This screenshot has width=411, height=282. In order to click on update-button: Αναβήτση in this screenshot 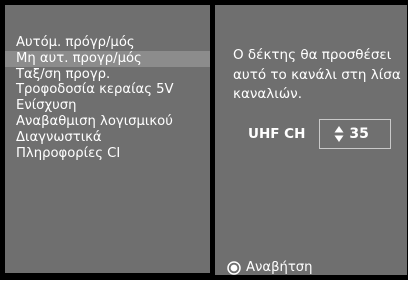, I will do `click(270, 267)`.